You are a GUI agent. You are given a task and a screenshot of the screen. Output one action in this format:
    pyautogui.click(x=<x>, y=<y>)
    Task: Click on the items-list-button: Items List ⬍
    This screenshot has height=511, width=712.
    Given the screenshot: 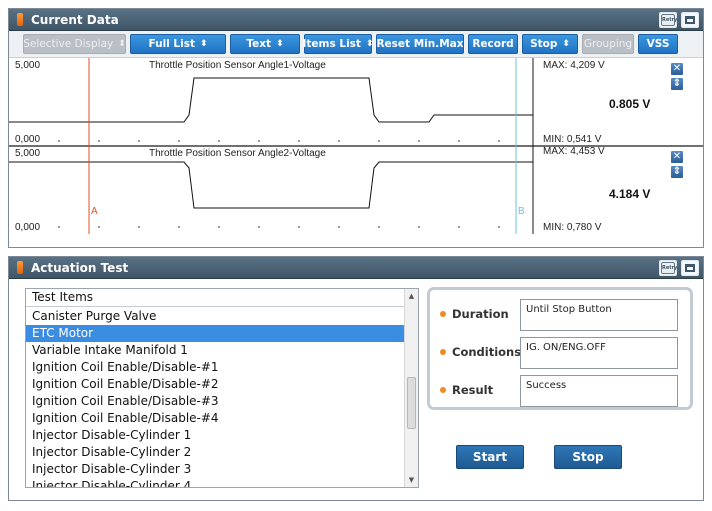 What is the action you would take?
    pyautogui.click(x=338, y=44)
    